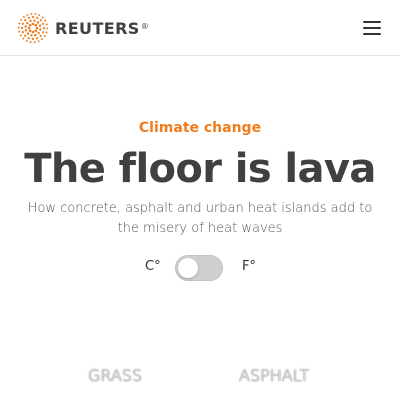 This screenshot has height=400, width=400. What do you see at coordinates (153, 266) in the screenshot?
I see `celsius-label: C°` at bounding box center [153, 266].